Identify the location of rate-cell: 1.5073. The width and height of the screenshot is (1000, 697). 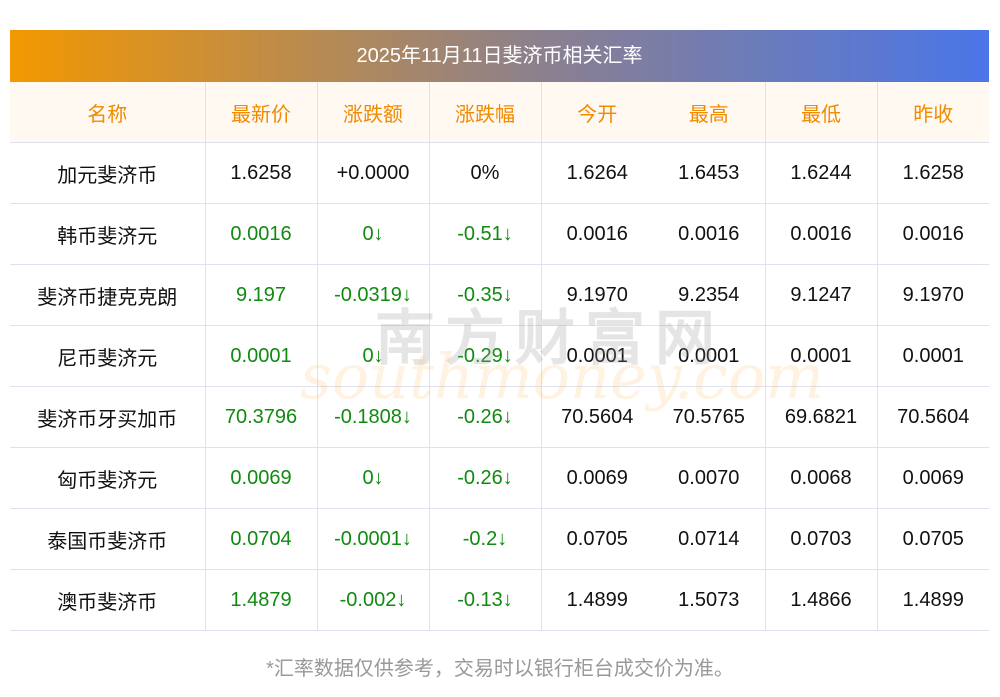
(709, 600).